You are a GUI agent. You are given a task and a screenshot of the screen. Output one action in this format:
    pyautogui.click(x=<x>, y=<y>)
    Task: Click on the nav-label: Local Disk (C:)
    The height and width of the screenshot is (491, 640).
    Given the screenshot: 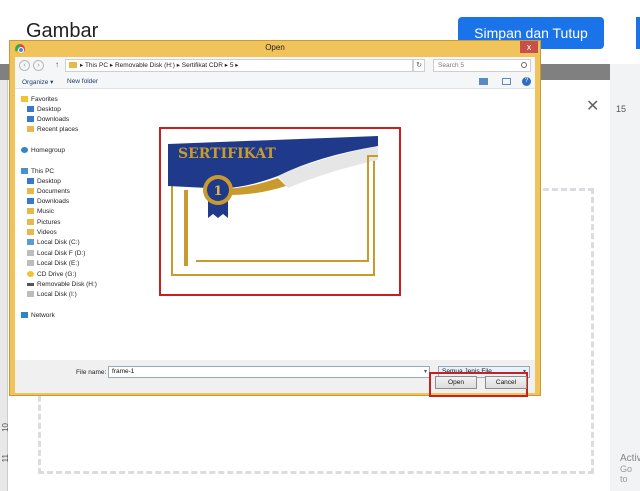 What is the action you would take?
    pyautogui.click(x=58, y=242)
    